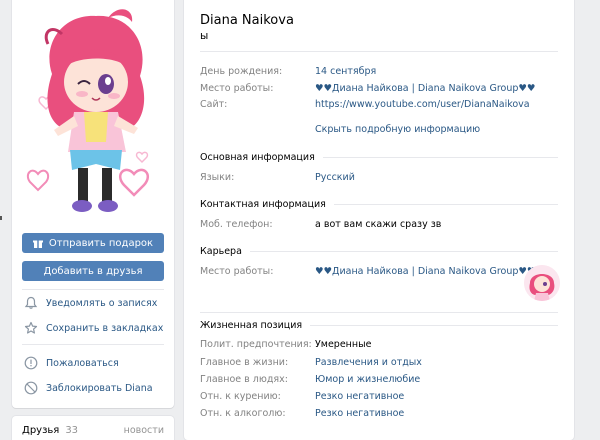 This screenshot has height=440, width=600. I want to click on work-value: ♥♥Диана Найкова | Diana Naikova Group♥♥, so click(425, 88).